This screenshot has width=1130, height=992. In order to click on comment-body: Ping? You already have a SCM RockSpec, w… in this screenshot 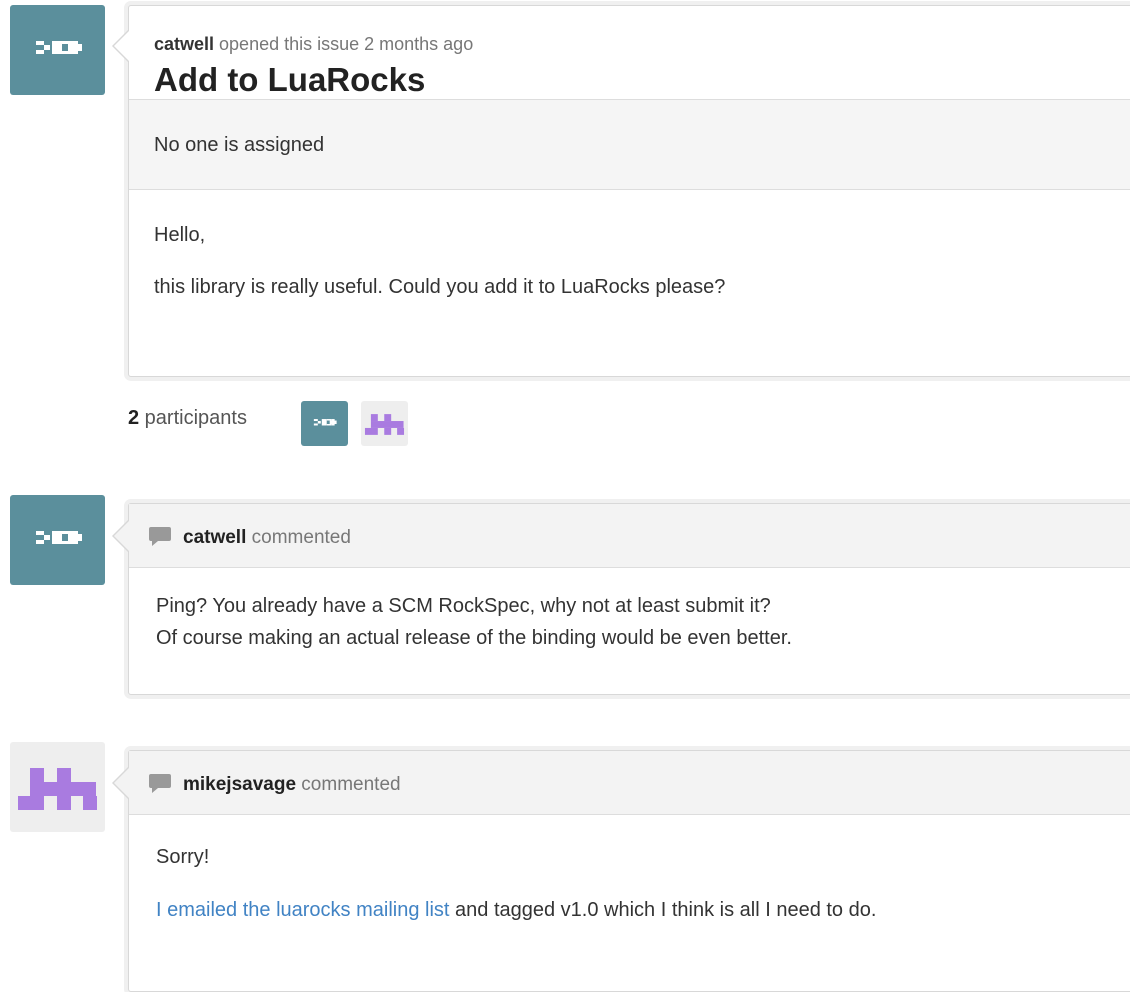, I will do `click(629, 611)`.